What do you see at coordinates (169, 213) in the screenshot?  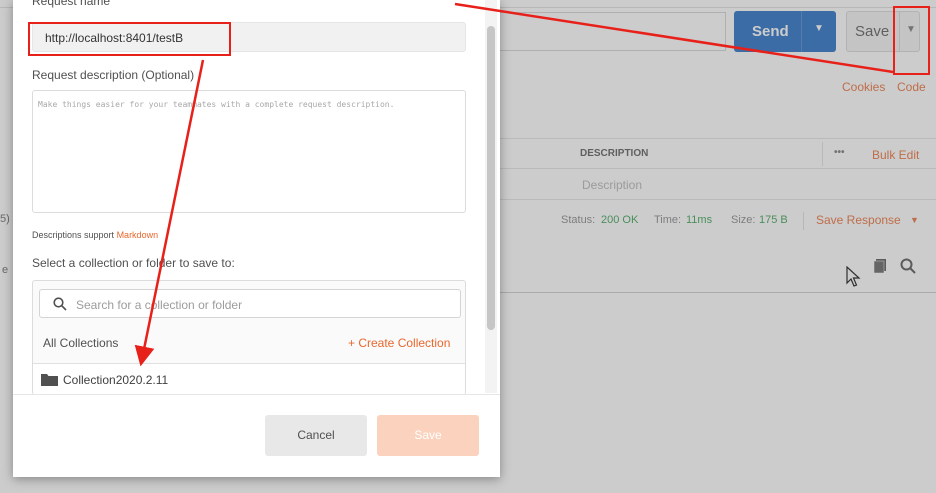 I see `annotation-arrow-to-collection` at bounding box center [169, 213].